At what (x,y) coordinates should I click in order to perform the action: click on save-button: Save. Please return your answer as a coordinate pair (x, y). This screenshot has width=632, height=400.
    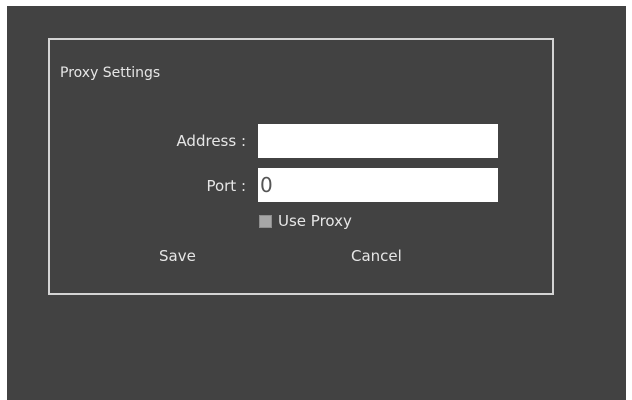
    Looking at the image, I should click on (177, 256).